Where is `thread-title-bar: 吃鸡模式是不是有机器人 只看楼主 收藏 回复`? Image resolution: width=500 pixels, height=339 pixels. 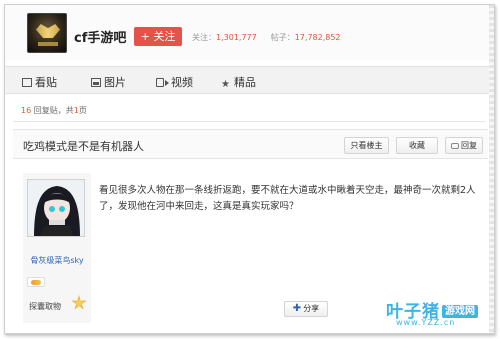
thread-title-bar: 吃鸡模式是不是有机器人 只看楼主 收藏 回复 is located at coordinates (250, 144).